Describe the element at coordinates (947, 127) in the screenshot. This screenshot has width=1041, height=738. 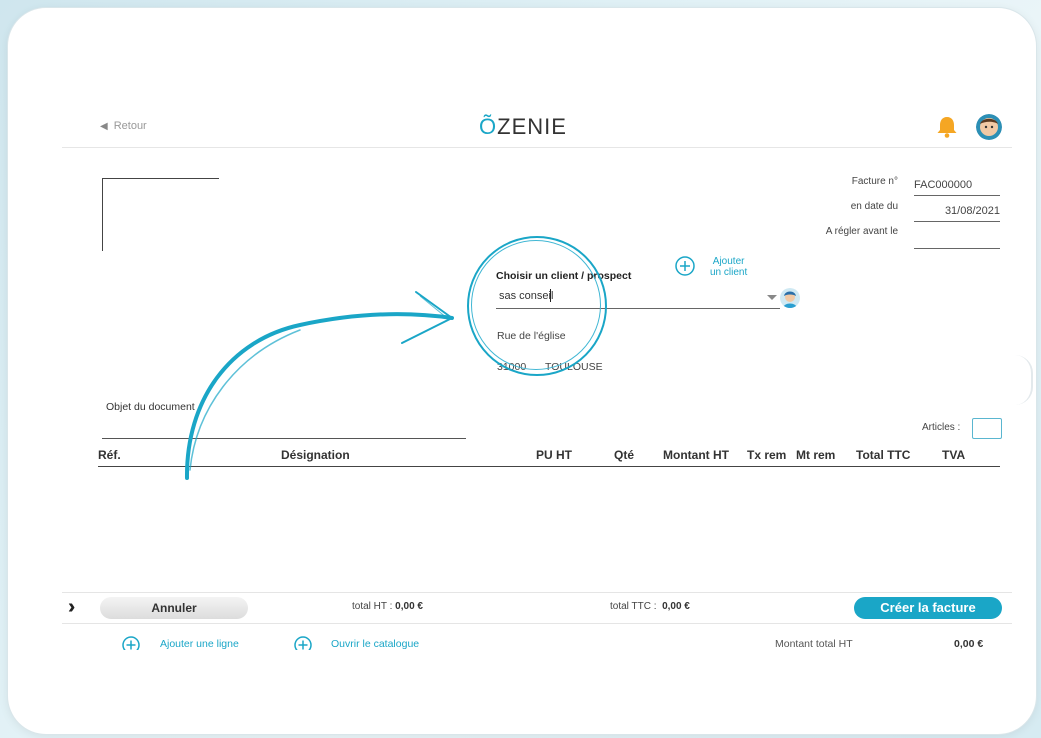
I see `bell-icon` at that location.